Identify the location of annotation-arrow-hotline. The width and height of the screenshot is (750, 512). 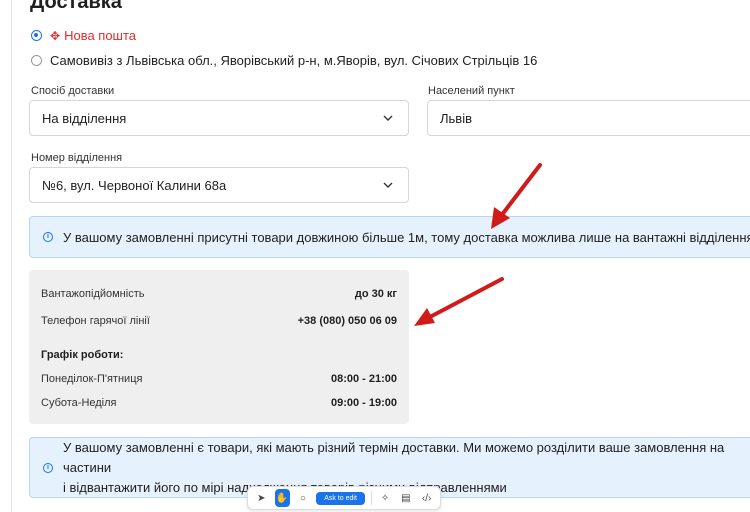
(459, 301).